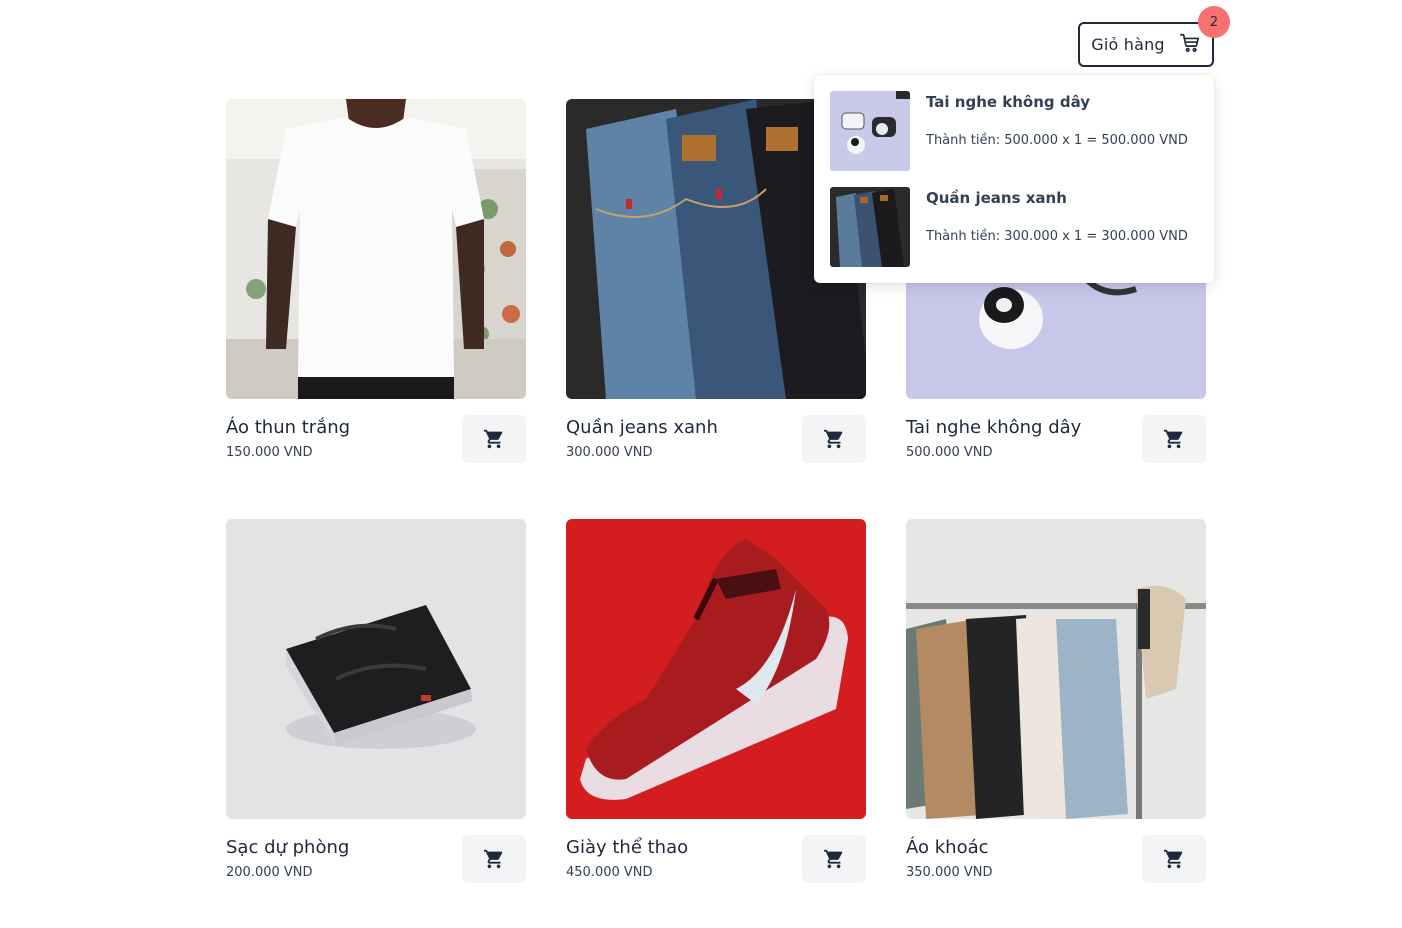 Image resolution: width=1402 pixels, height=928 pixels. Describe the element at coordinates (1057, 236) in the screenshot. I see `cart-item-total: Thành tiền: 300.000 x 1 = 300.000 VND` at that location.